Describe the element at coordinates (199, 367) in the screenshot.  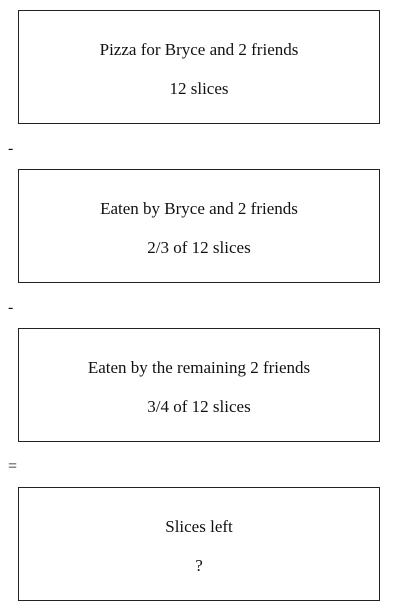
I see `box-eaten-remaining-label: Eaten by the remaining 2 friends` at that location.